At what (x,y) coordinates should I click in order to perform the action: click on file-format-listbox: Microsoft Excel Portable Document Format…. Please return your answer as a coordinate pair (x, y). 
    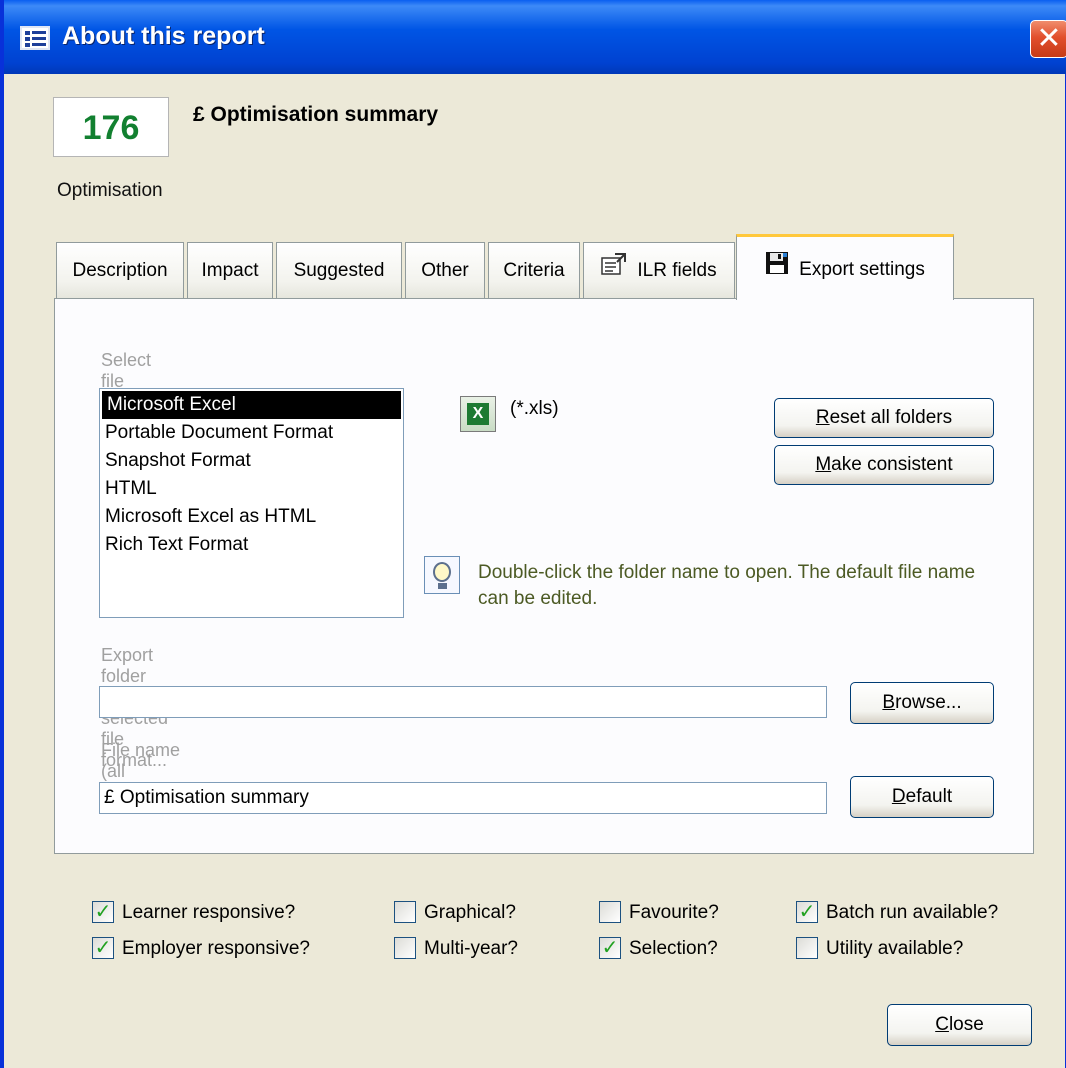
    Looking at the image, I should click on (251, 503).